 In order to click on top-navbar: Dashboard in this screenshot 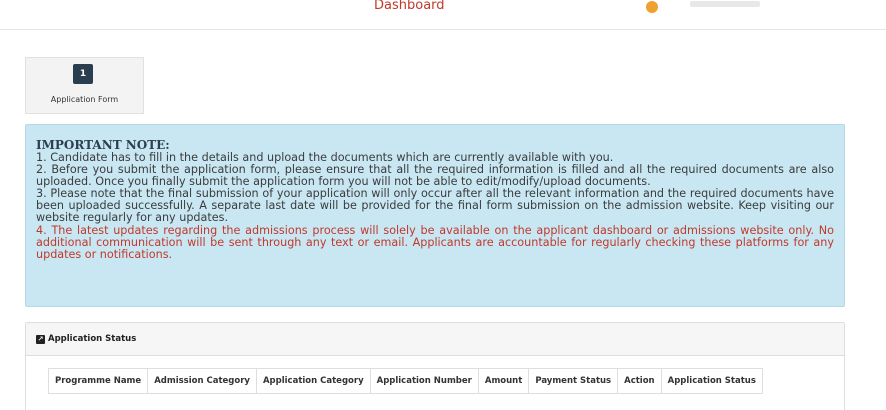, I will do `click(443, 15)`.